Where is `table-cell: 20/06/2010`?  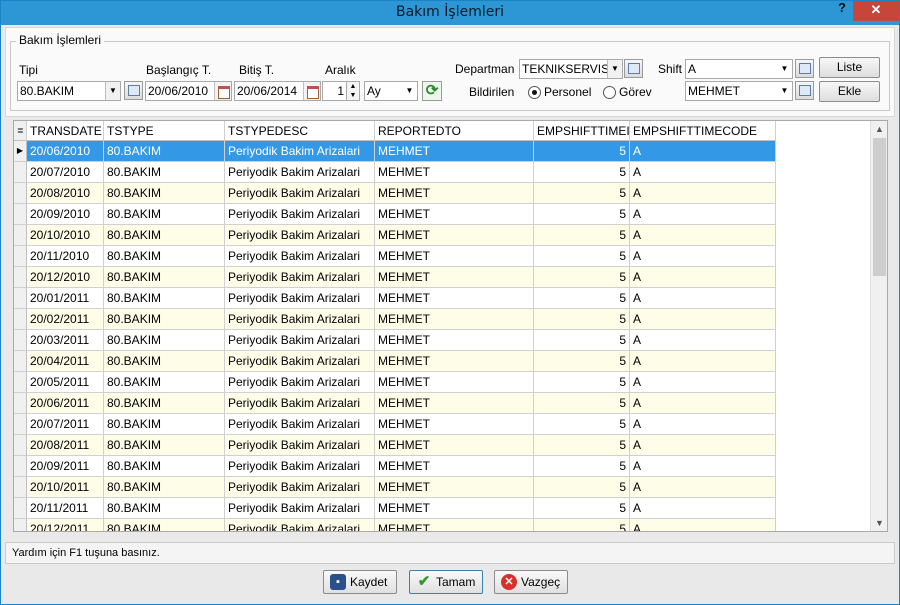 table-cell: 20/06/2010 is located at coordinates (65, 151).